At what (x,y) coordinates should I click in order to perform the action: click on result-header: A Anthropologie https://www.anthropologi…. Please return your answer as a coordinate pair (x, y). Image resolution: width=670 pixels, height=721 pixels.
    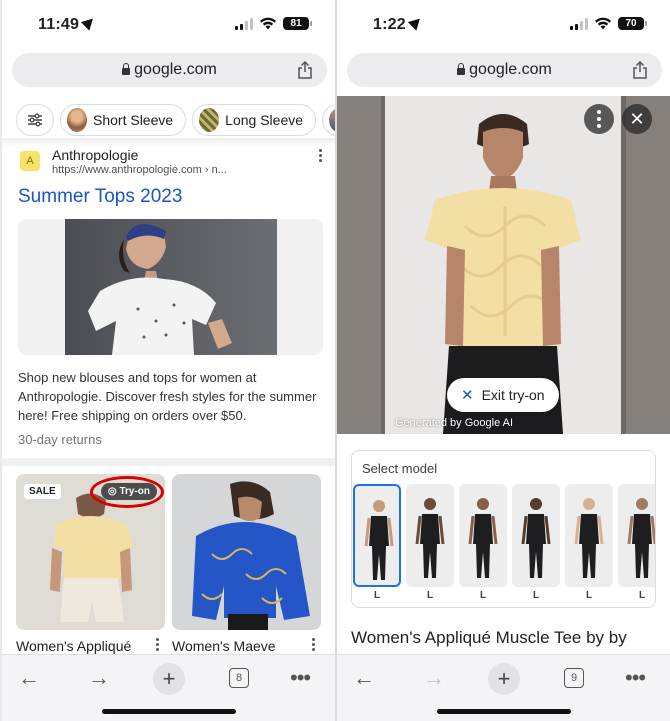
    Looking at the image, I should click on (170, 163).